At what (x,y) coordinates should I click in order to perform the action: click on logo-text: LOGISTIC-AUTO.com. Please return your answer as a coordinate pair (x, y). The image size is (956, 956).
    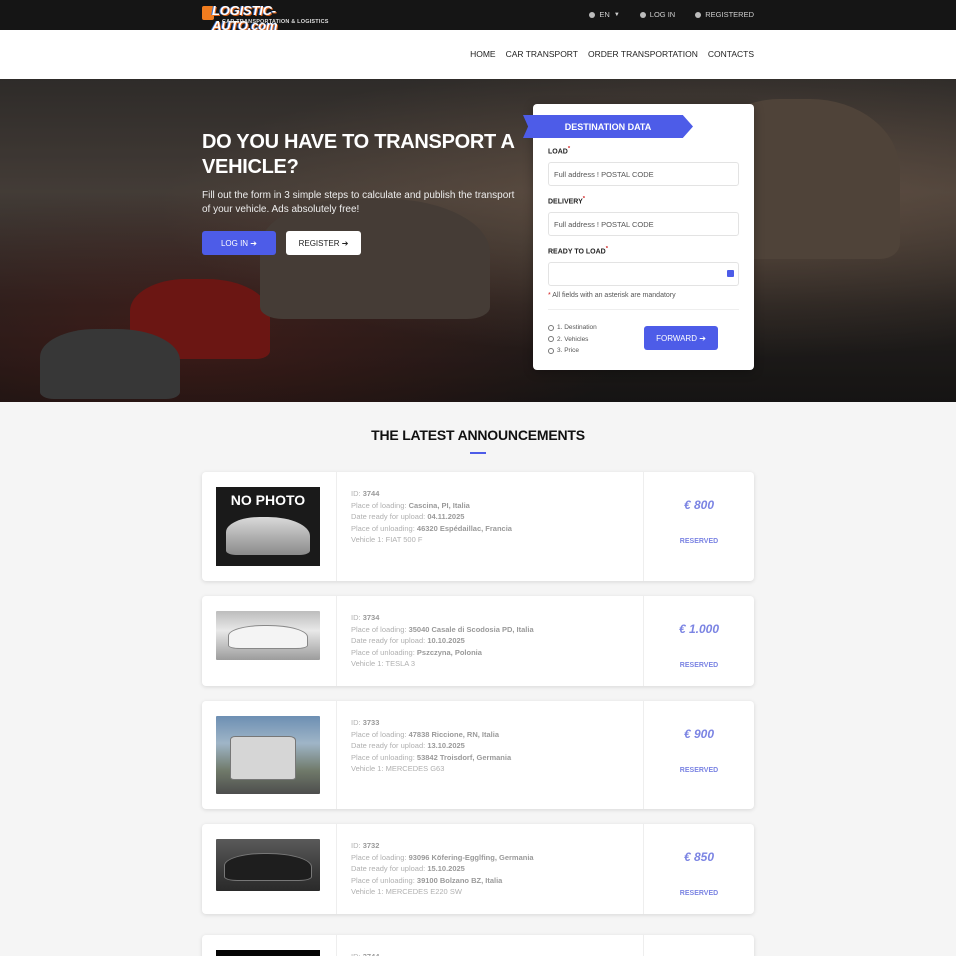
    Looking at the image, I should click on (245, 18).